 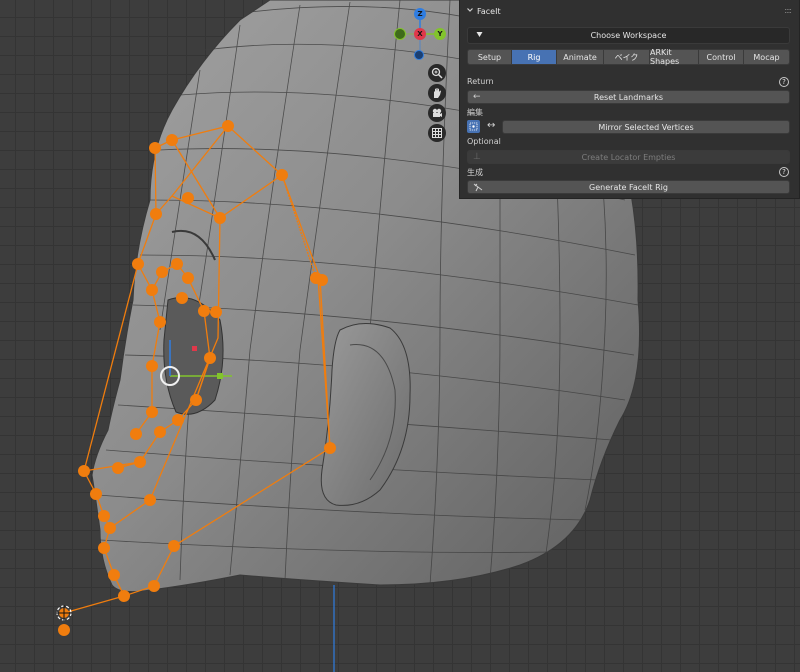 What do you see at coordinates (419, 55) in the screenshot?
I see `gizmo-neg-z-axis` at bounding box center [419, 55].